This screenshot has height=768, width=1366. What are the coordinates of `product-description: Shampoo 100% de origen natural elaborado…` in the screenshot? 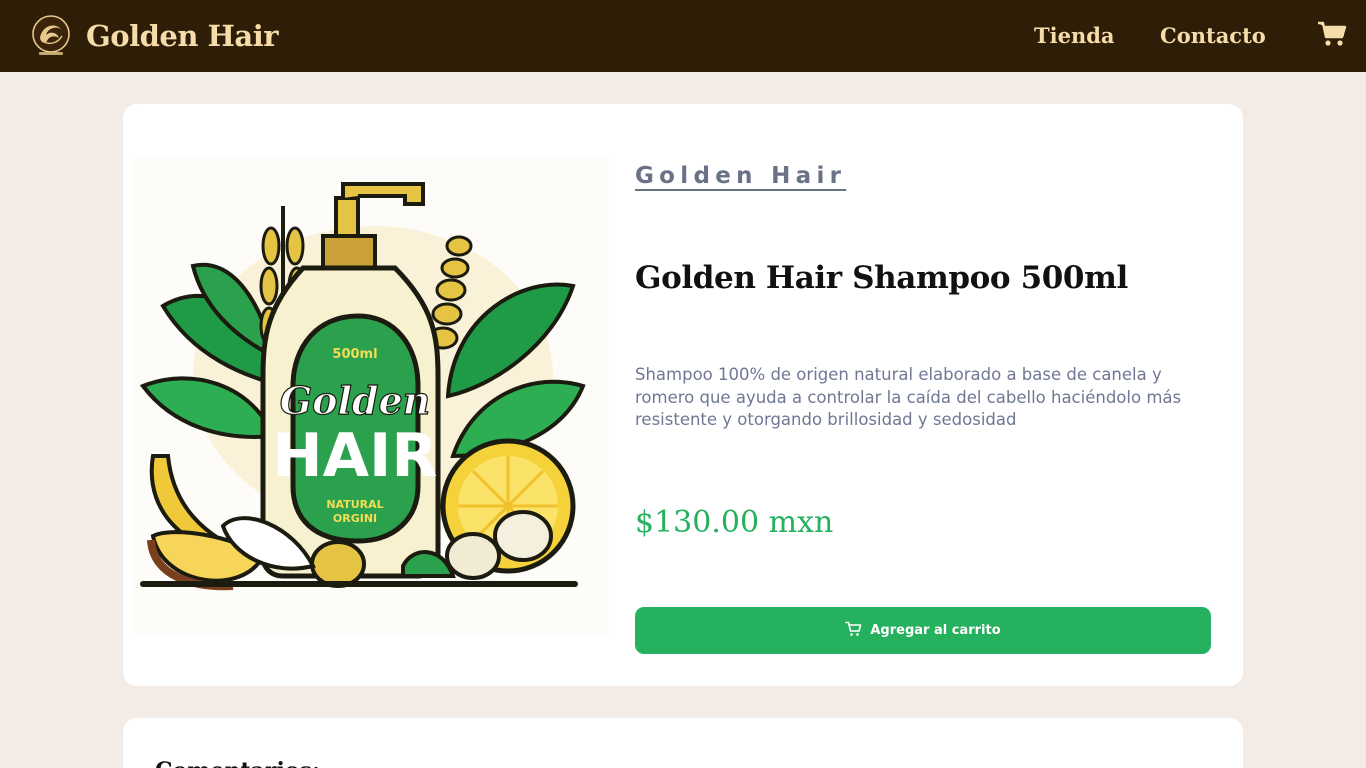 It's located at (908, 397).